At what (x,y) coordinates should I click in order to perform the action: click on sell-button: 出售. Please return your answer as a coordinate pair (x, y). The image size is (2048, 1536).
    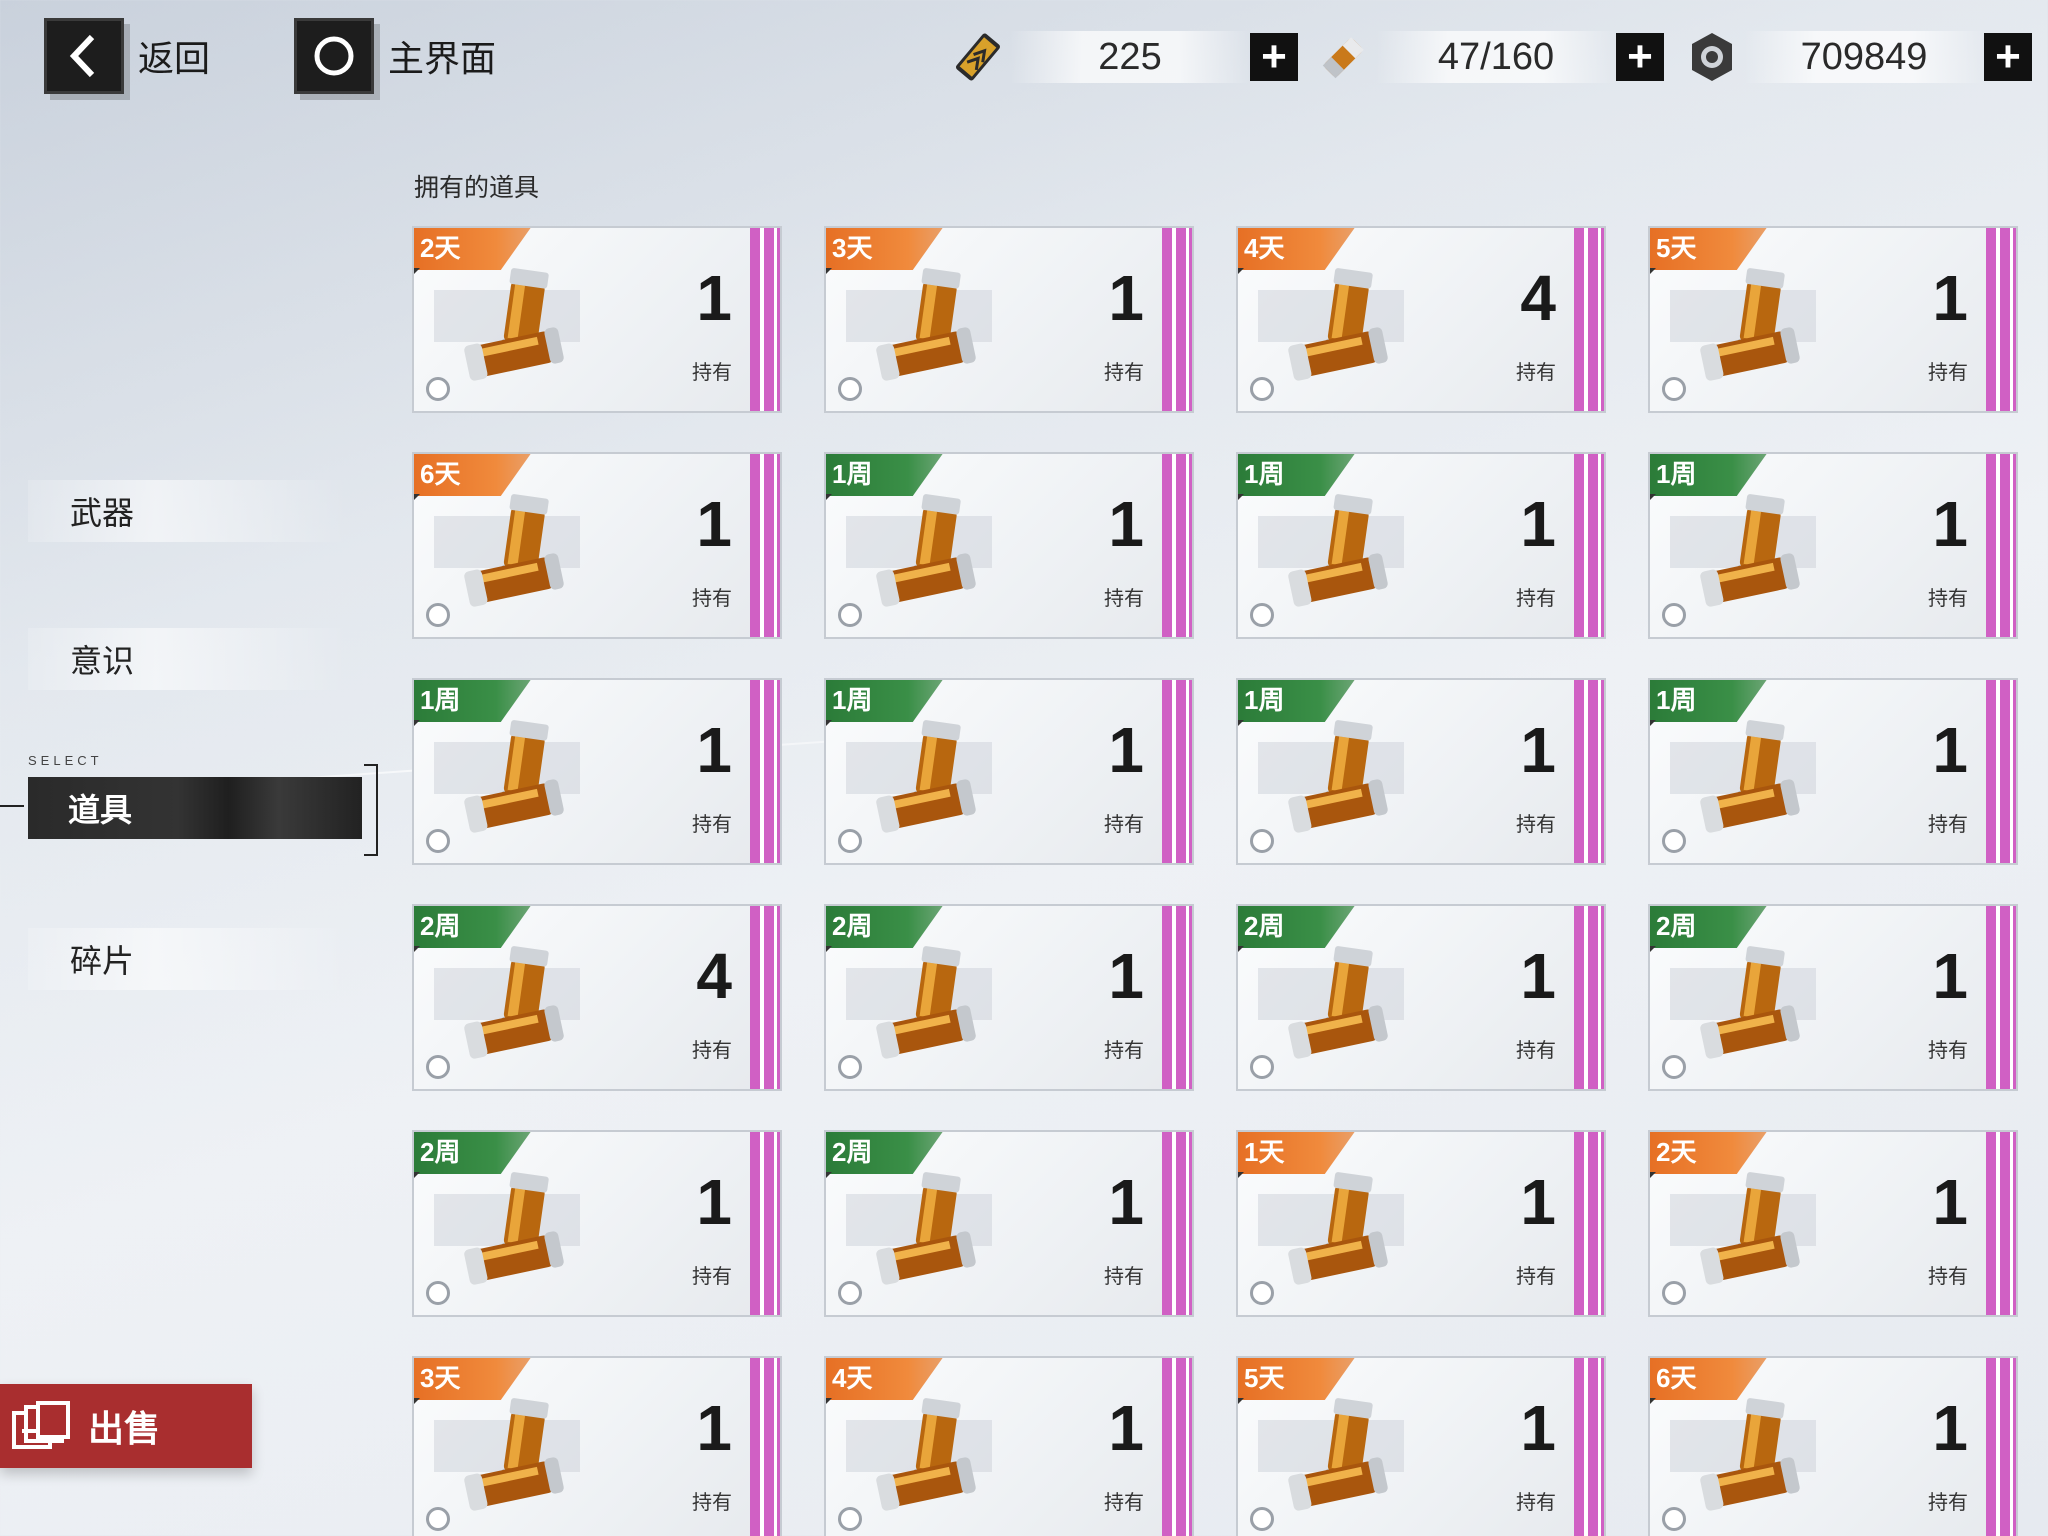
    Looking at the image, I should click on (126, 1426).